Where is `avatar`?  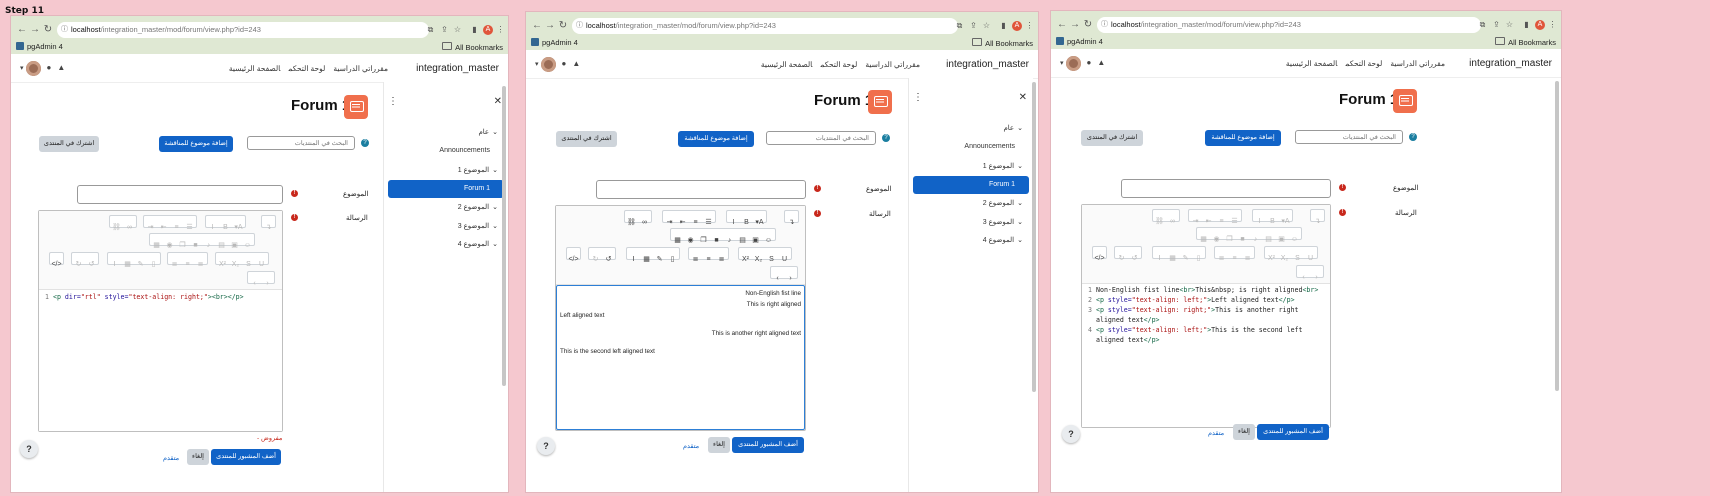 avatar is located at coordinates (1073, 63).